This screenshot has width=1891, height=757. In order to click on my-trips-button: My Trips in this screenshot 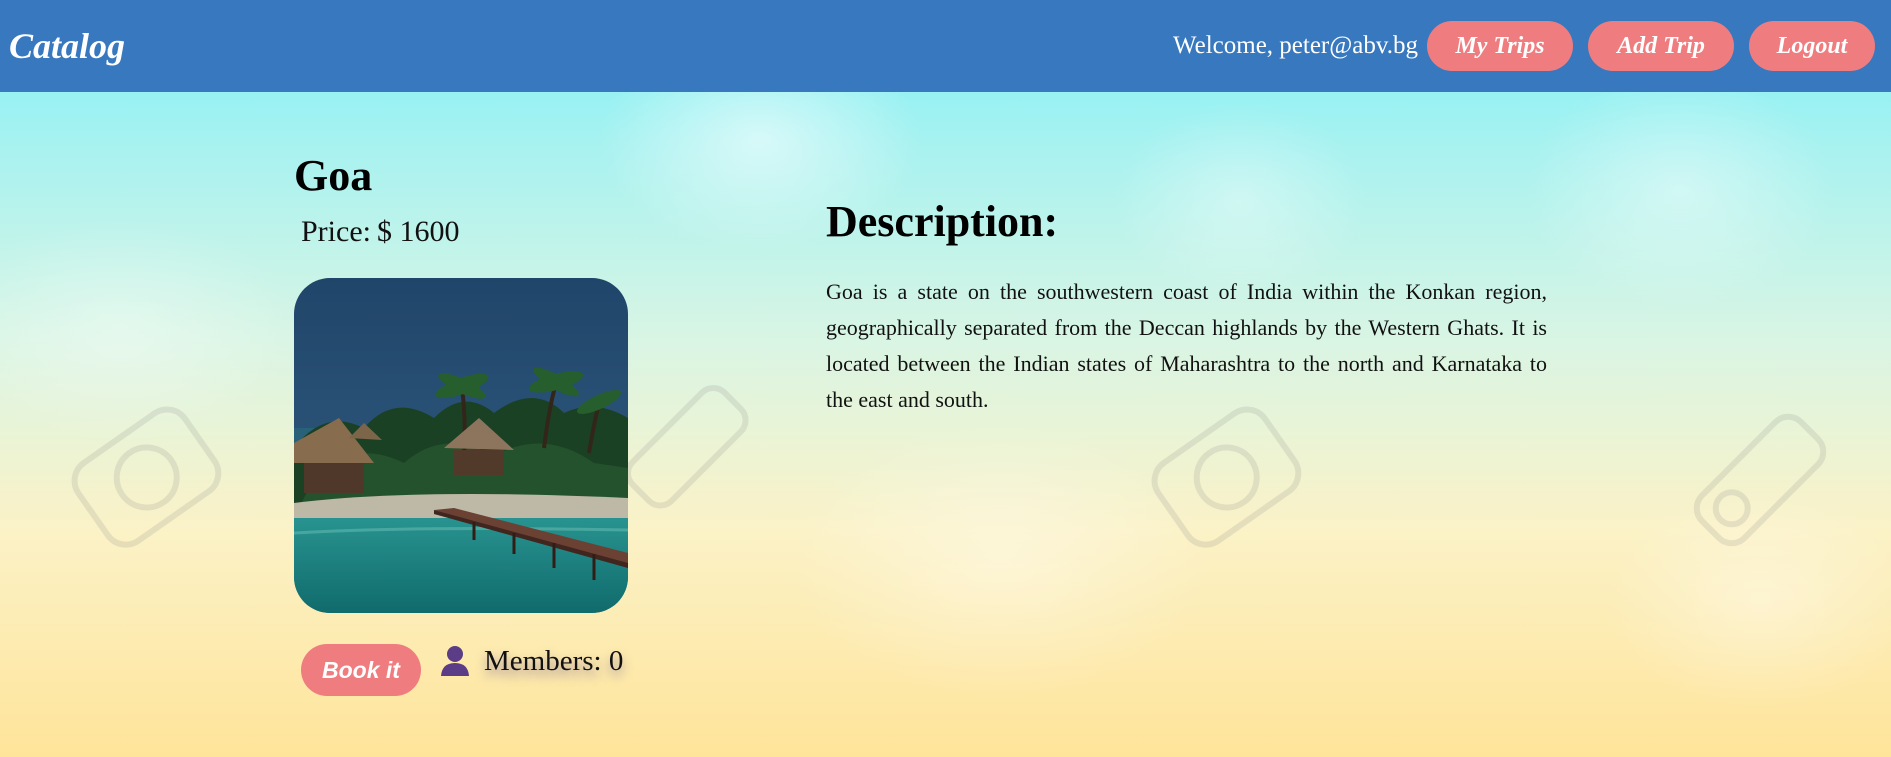, I will do `click(1500, 46)`.